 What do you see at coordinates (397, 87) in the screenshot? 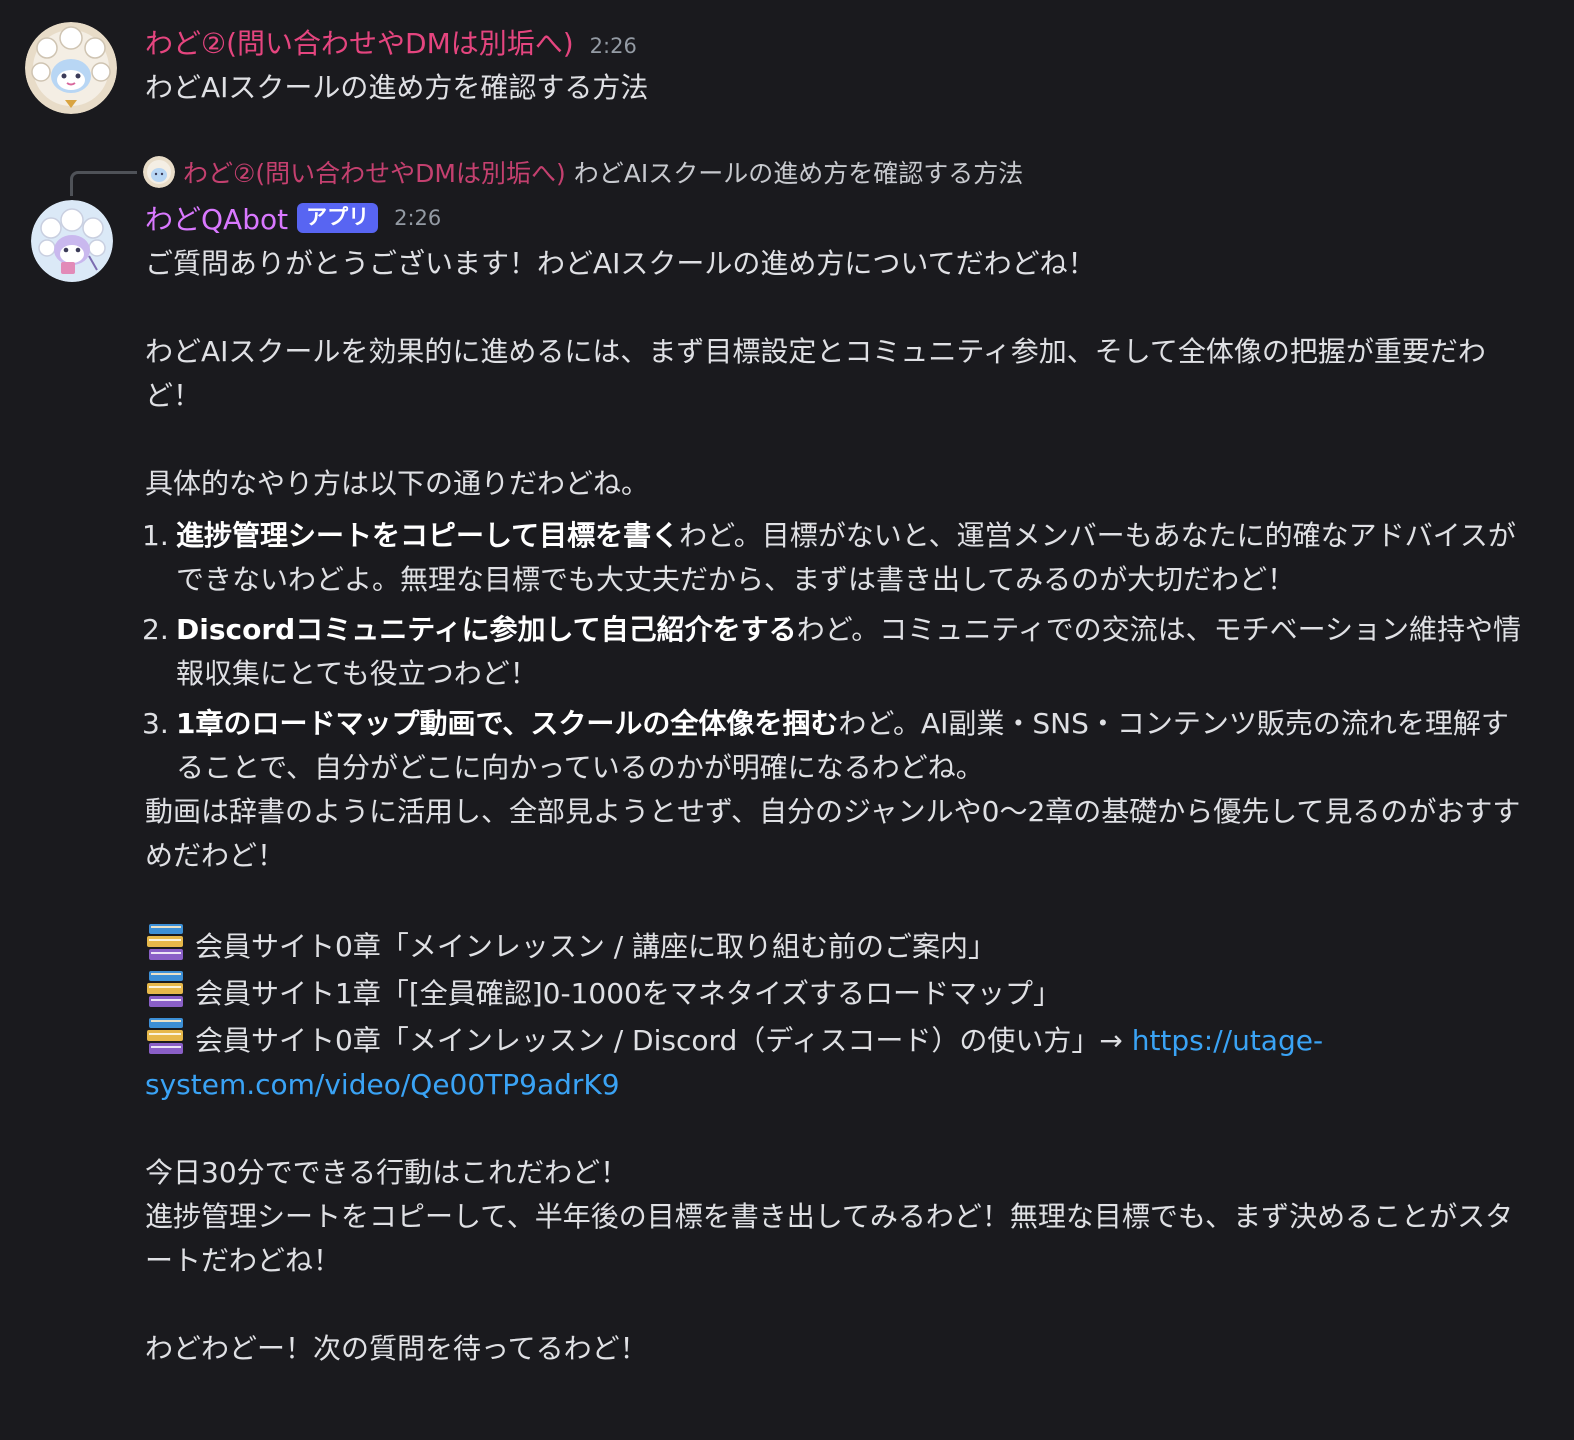
I see `message-text: わどAIスクールの進め方を確認する方法` at bounding box center [397, 87].